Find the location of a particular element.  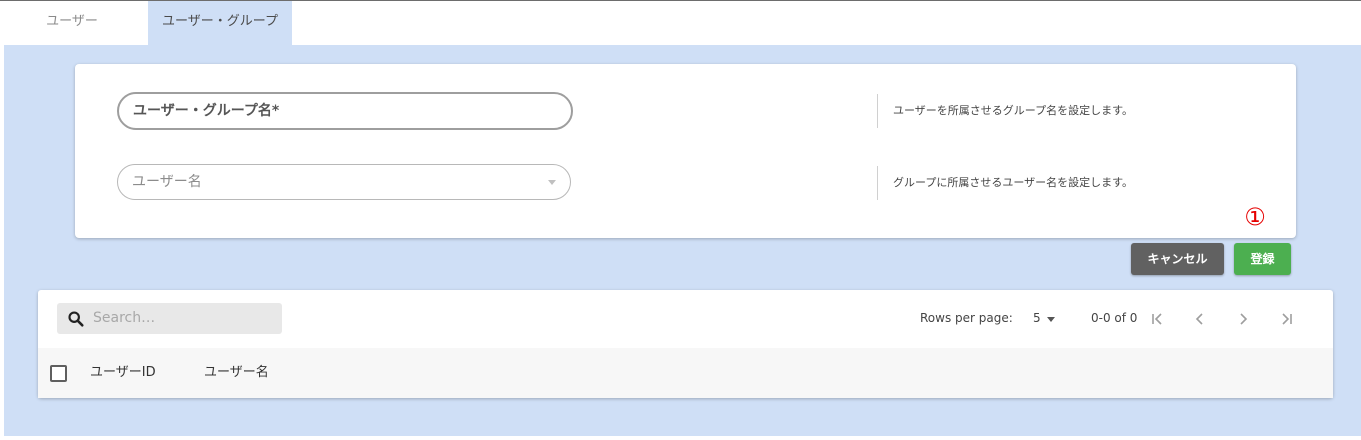

tab-user-groups: ユーザー・グループ is located at coordinates (220, 23).